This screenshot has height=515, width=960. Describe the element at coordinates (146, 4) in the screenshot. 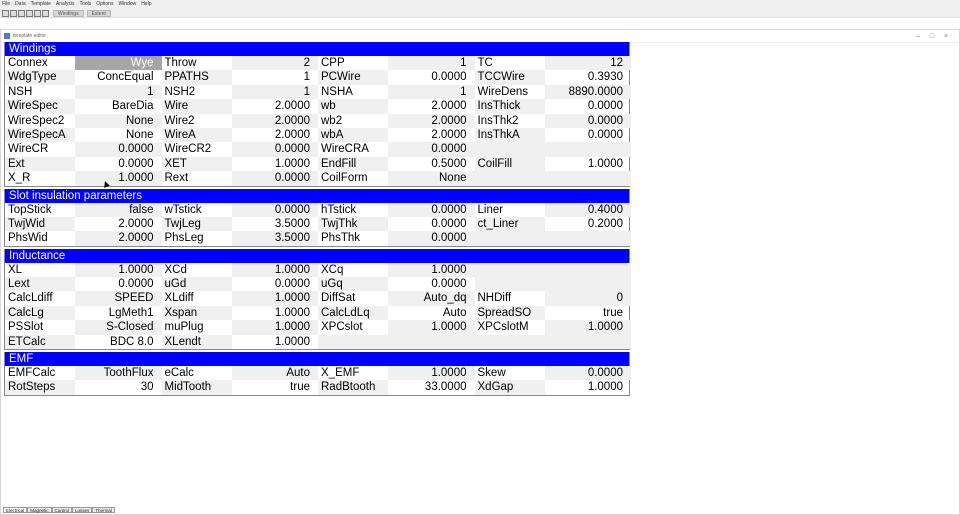

I see `menu-item-help: Help` at that location.